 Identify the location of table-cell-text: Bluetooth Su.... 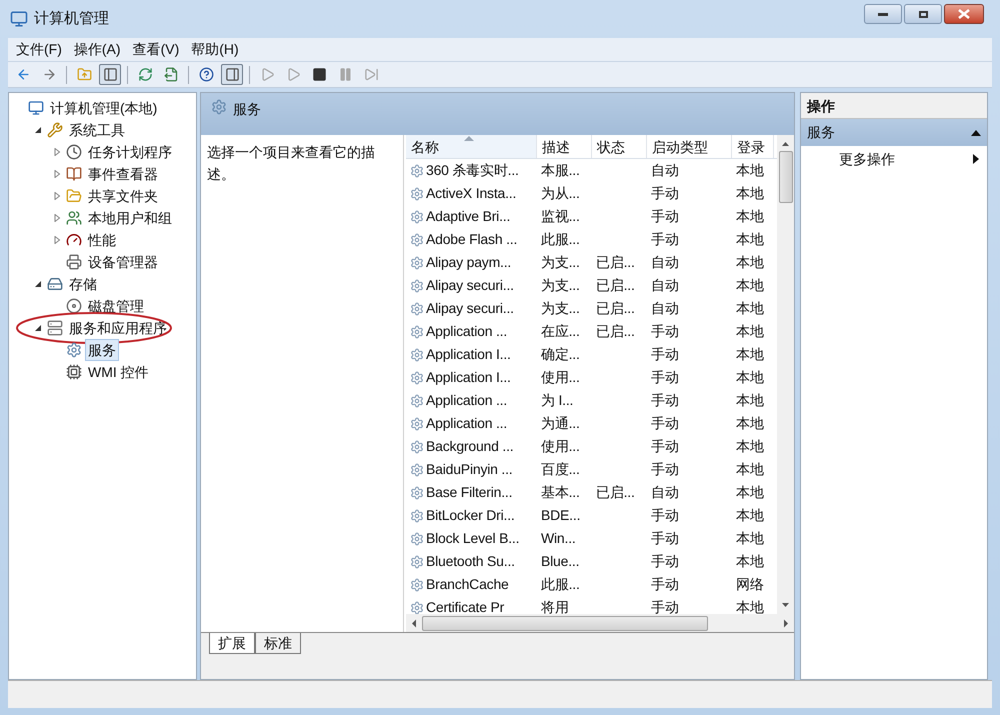
(470, 561).